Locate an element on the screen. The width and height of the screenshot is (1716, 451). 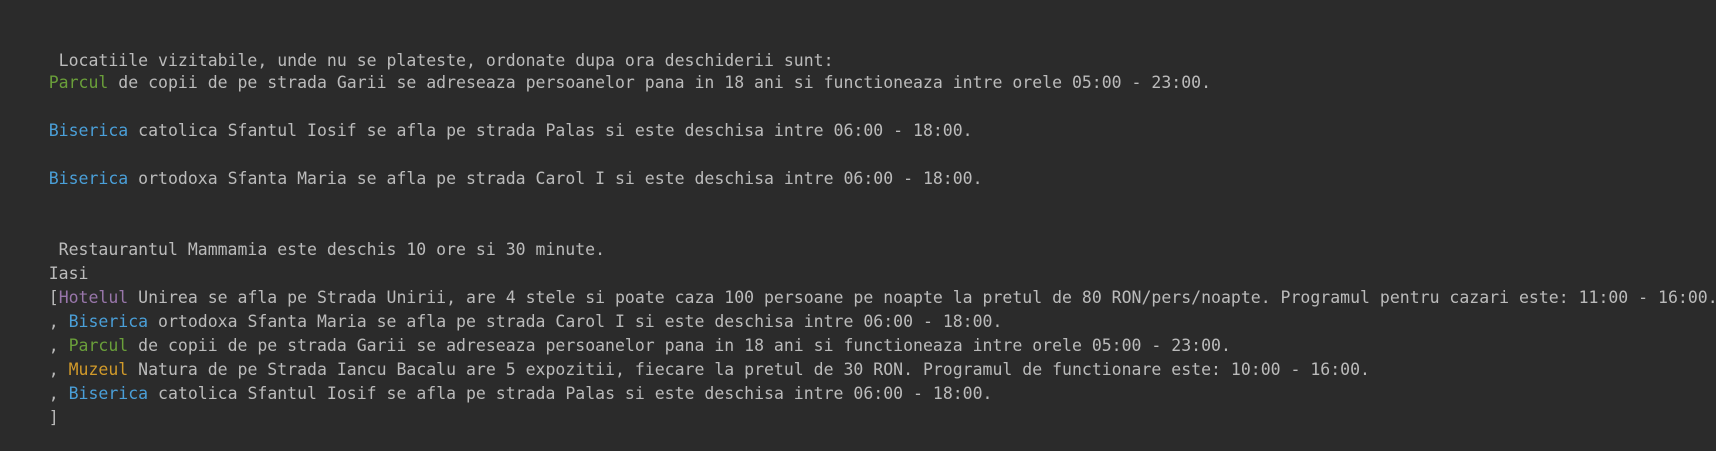
keyword-parcul: Parcul is located at coordinates (78, 82).